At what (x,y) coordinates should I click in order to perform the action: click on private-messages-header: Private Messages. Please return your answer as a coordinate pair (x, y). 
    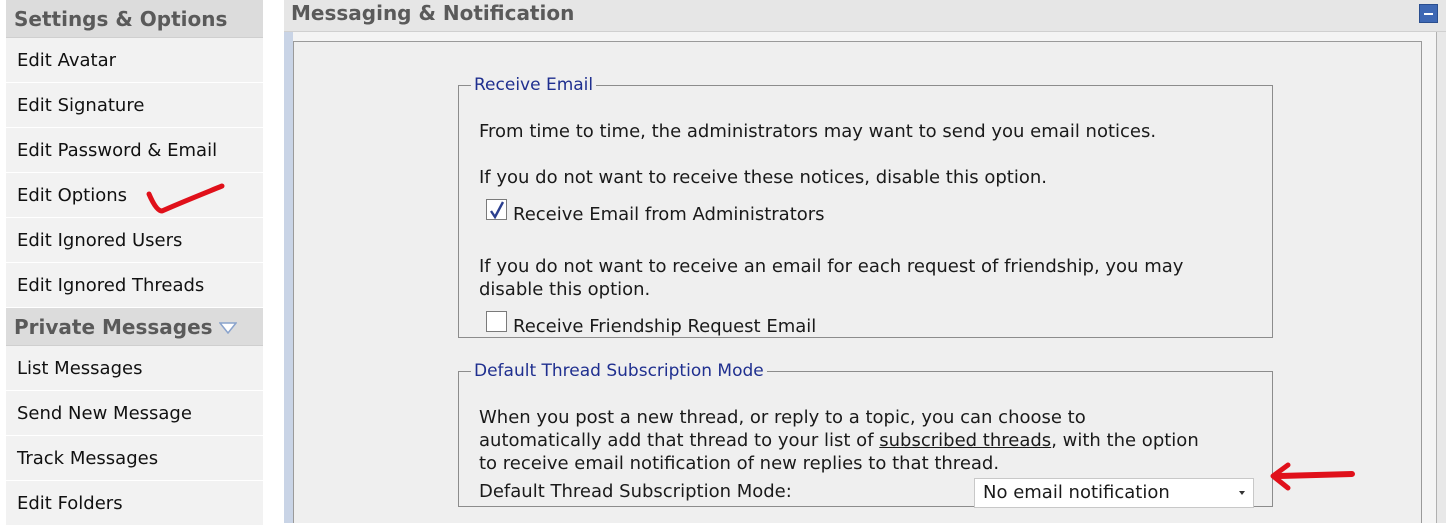
    Looking at the image, I should click on (134, 327).